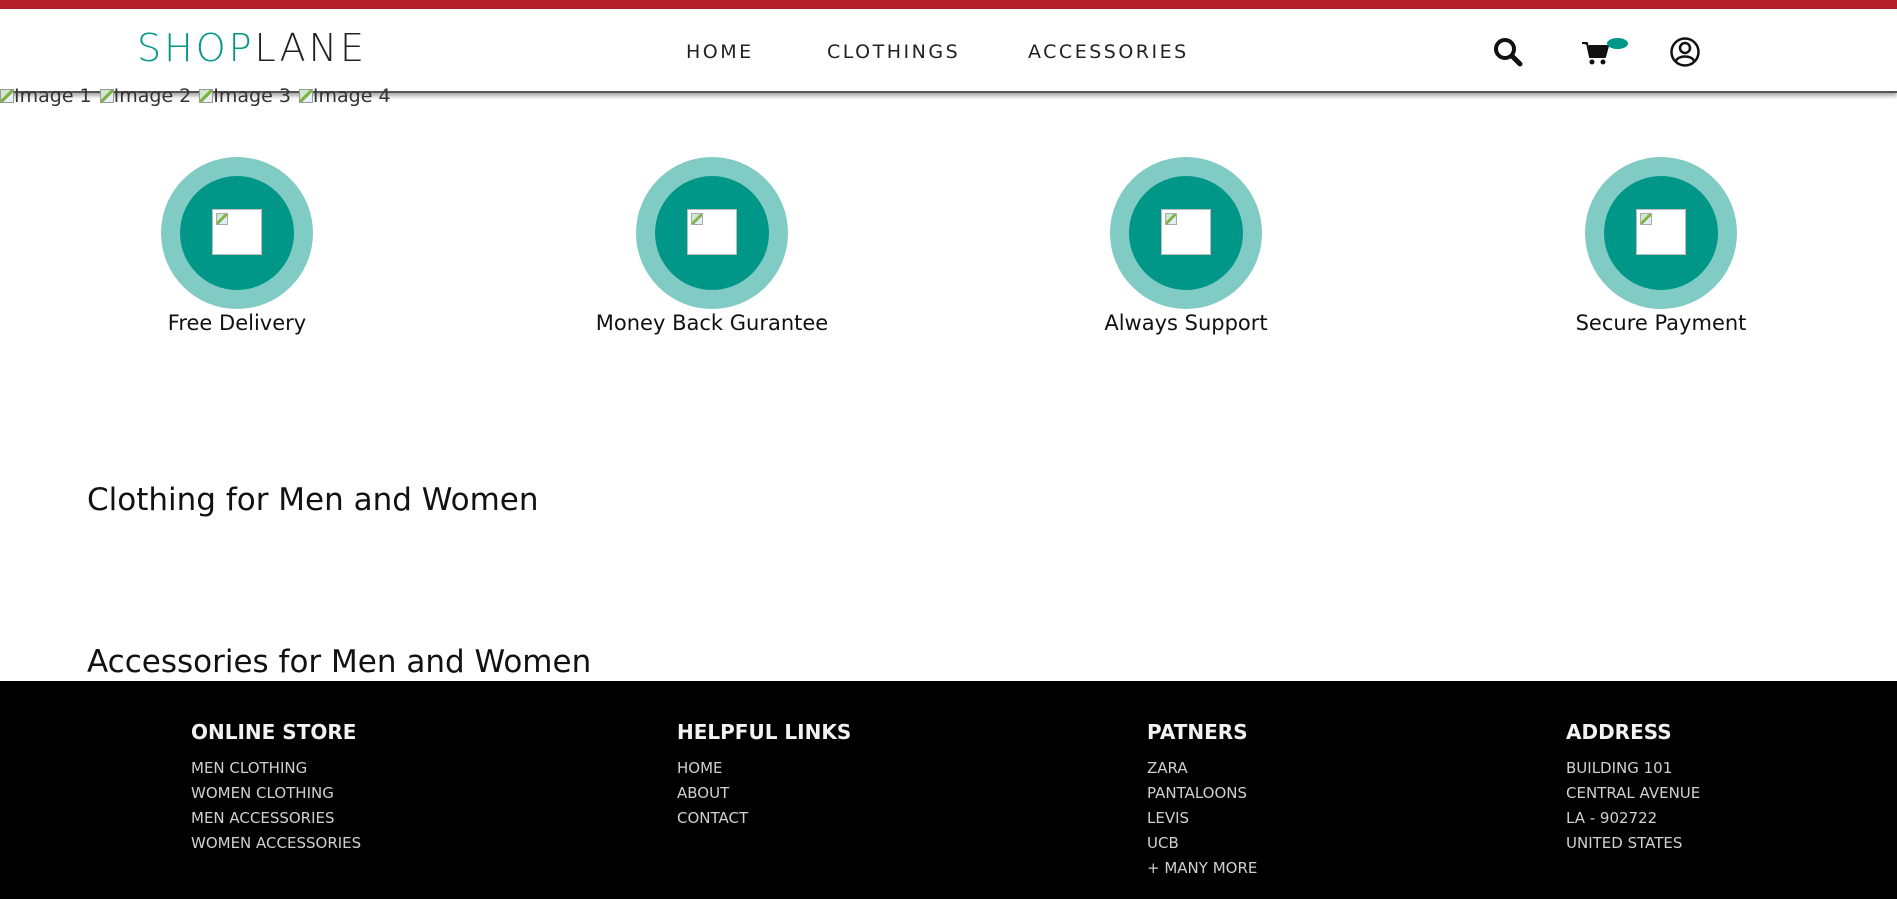 This screenshot has width=1897, height=899. Describe the element at coordinates (1612, 818) in the screenshot. I see `address-line: LA - 902722` at that location.